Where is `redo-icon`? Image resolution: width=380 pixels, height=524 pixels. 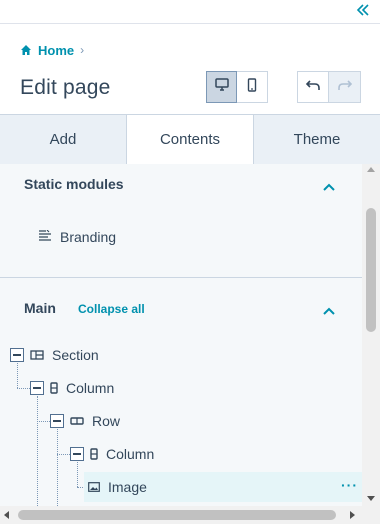
redo-icon is located at coordinates (345, 87).